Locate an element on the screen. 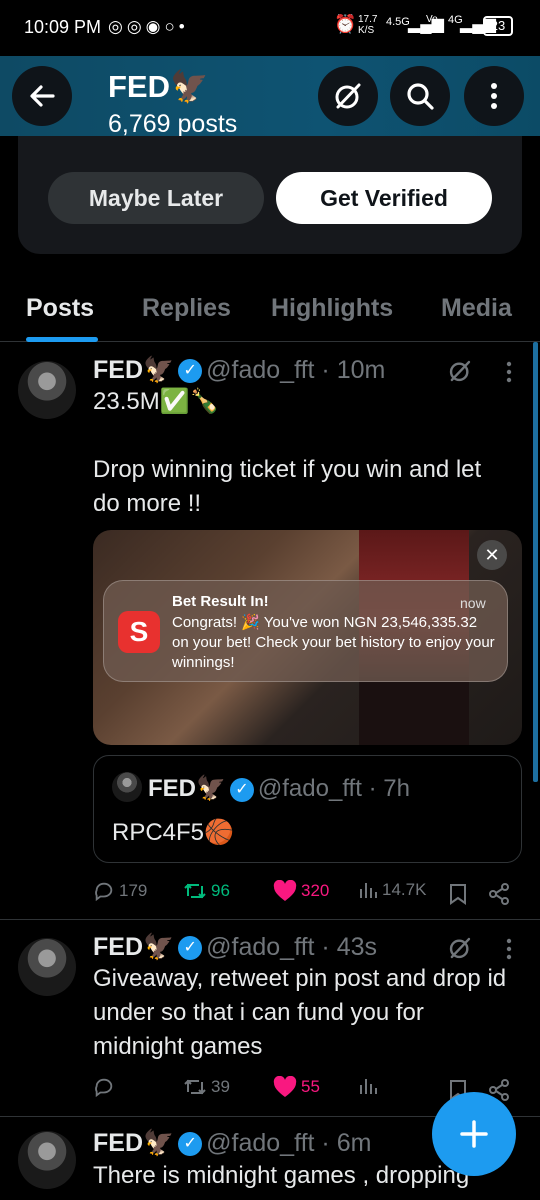 The width and height of the screenshot is (540, 1200). network-type: 4.5G is located at coordinates (398, 22).